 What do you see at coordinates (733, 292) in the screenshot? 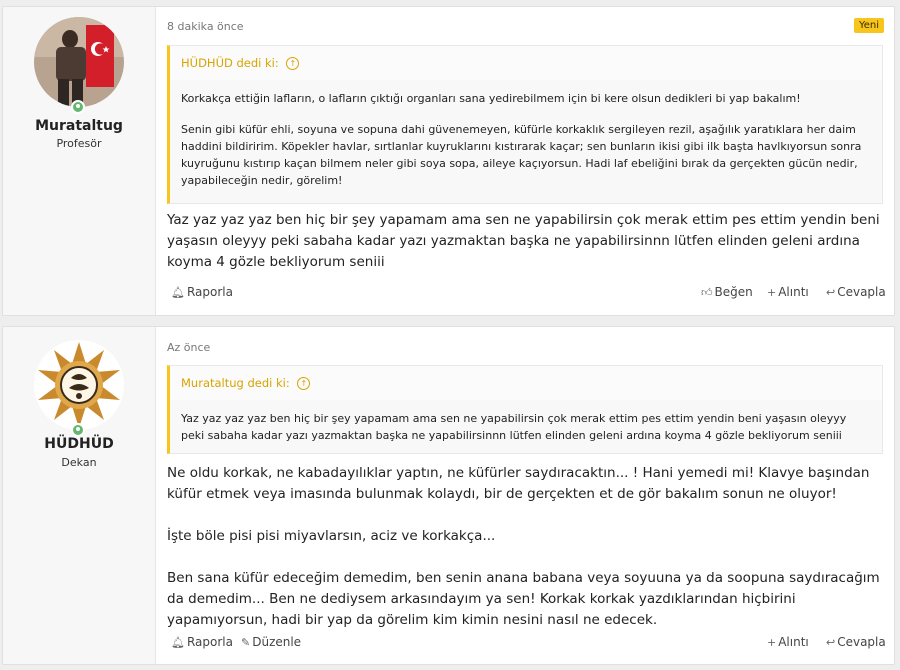
I see `like-label: Beğen` at bounding box center [733, 292].